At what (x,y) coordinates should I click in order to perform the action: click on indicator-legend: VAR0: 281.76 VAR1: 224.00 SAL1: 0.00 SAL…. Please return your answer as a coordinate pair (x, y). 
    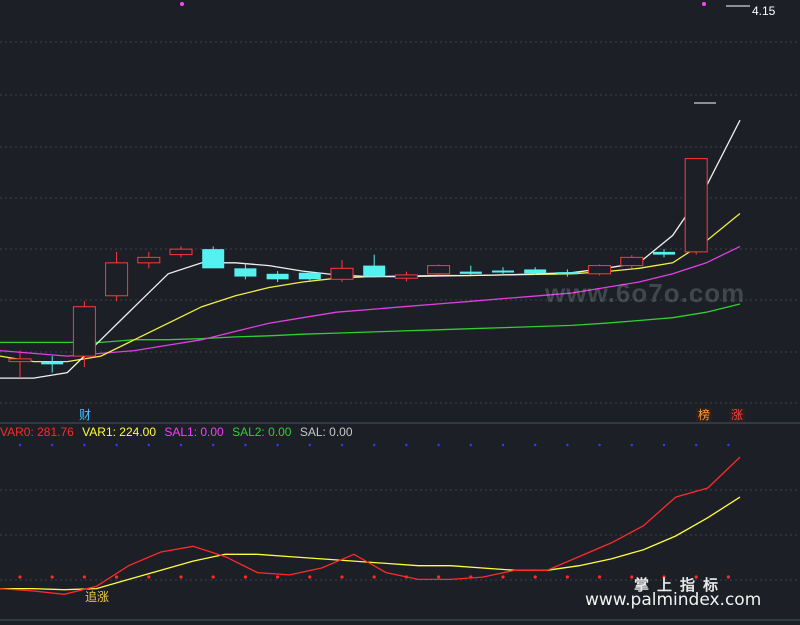
    Looking at the image, I should click on (179, 432).